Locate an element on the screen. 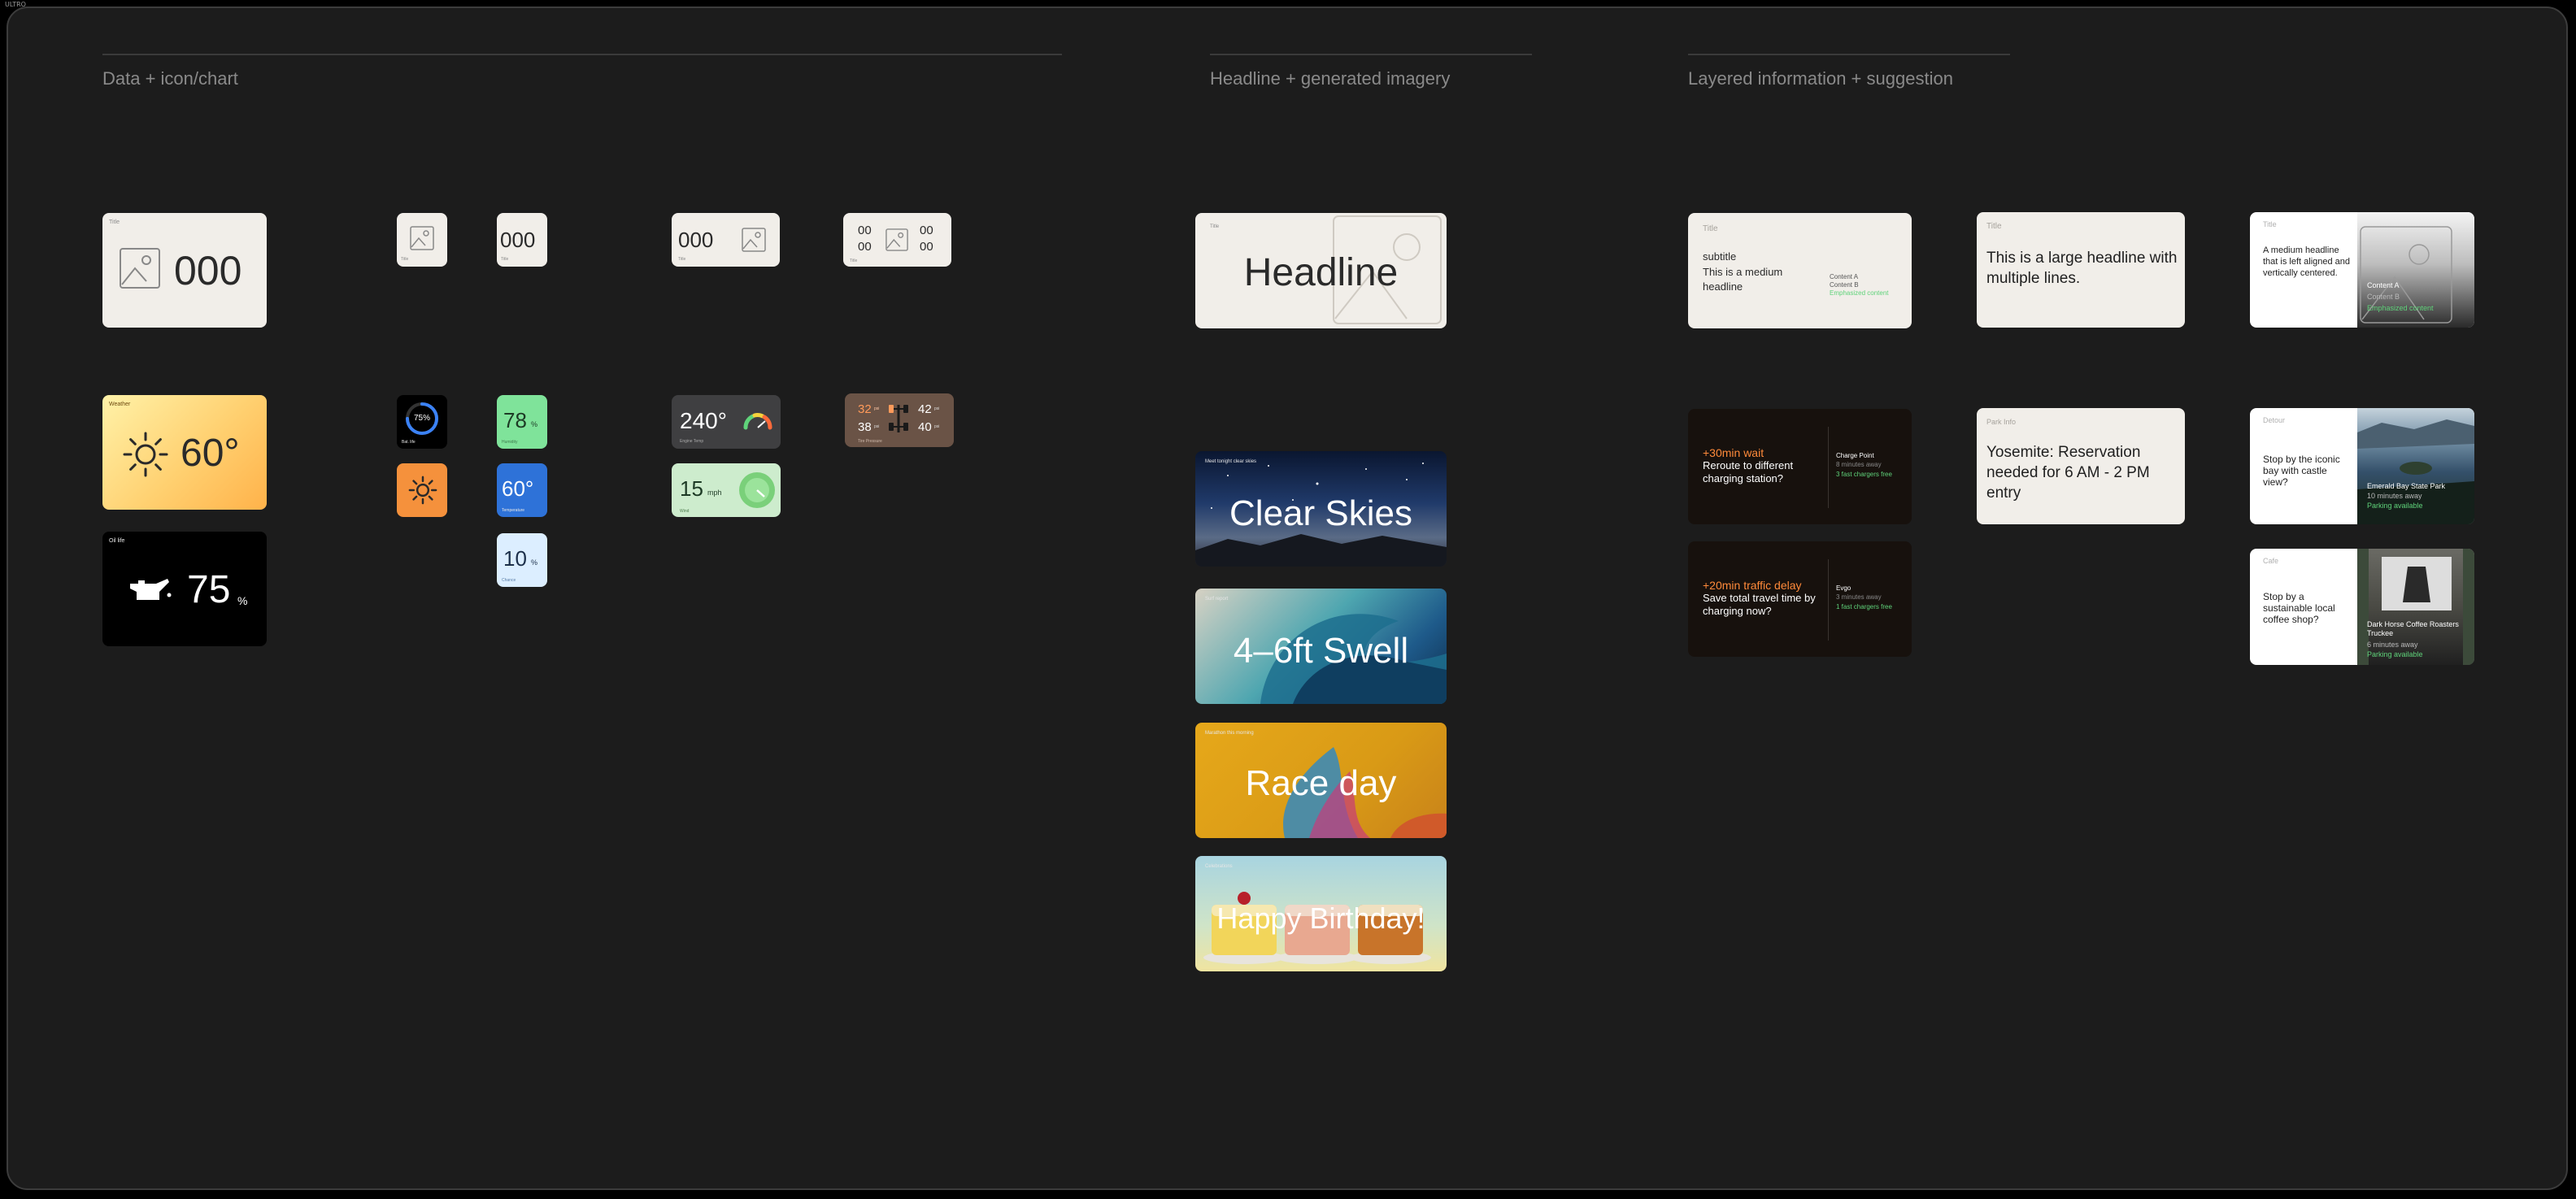 The width and height of the screenshot is (2576, 1199). clear-skies-card: Meet tonight clear skies Clear Skies is located at coordinates (1321, 509).